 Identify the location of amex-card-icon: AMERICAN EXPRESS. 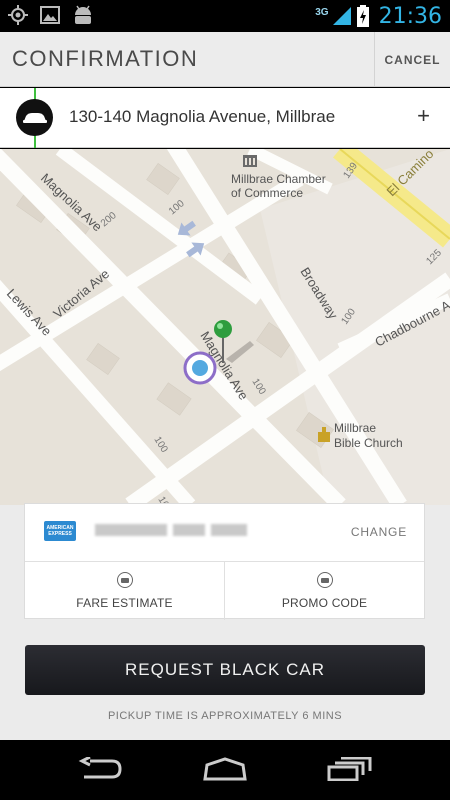
(60, 531).